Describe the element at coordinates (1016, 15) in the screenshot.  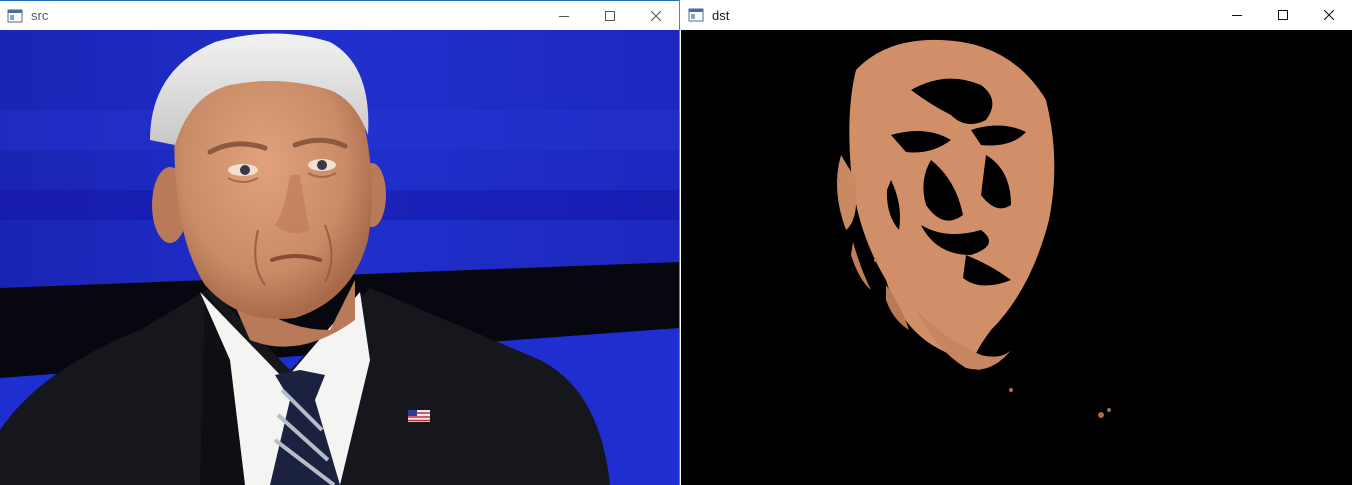
I see `title-bar: dst` at that location.